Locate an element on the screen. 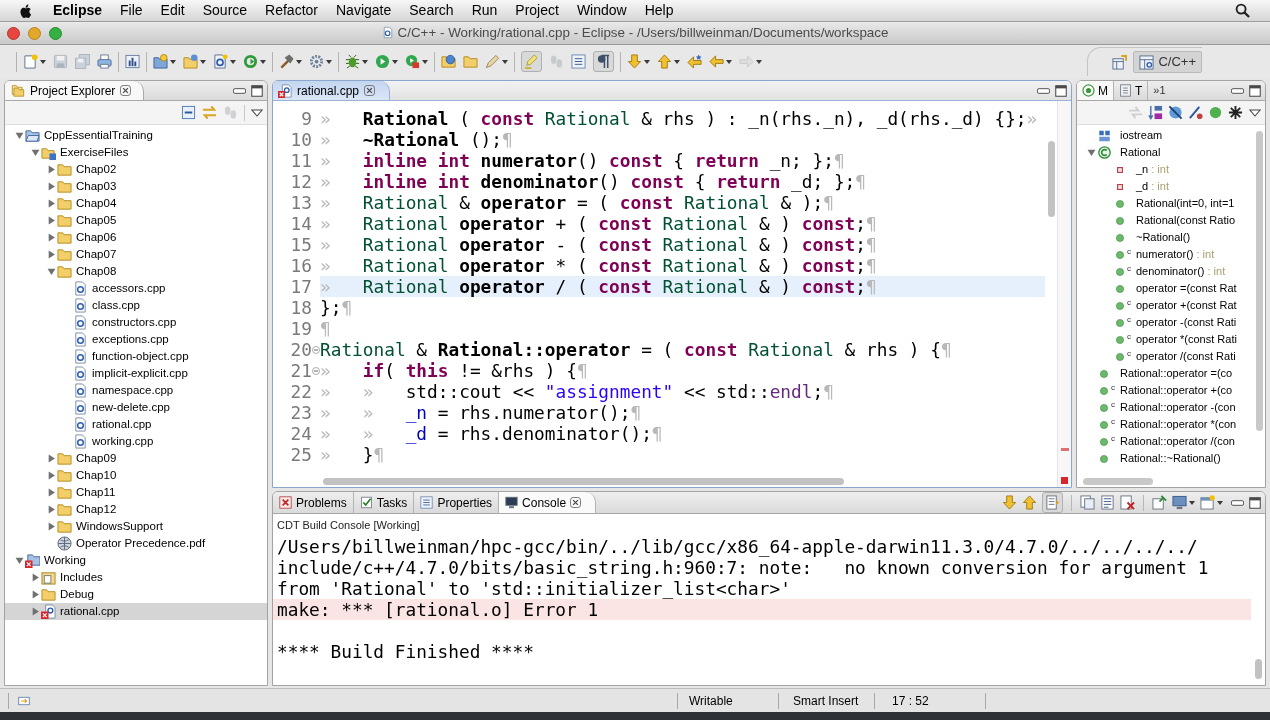 This screenshot has height=720, width=1270. monitor-icon is located at coordinates (1179, 502).